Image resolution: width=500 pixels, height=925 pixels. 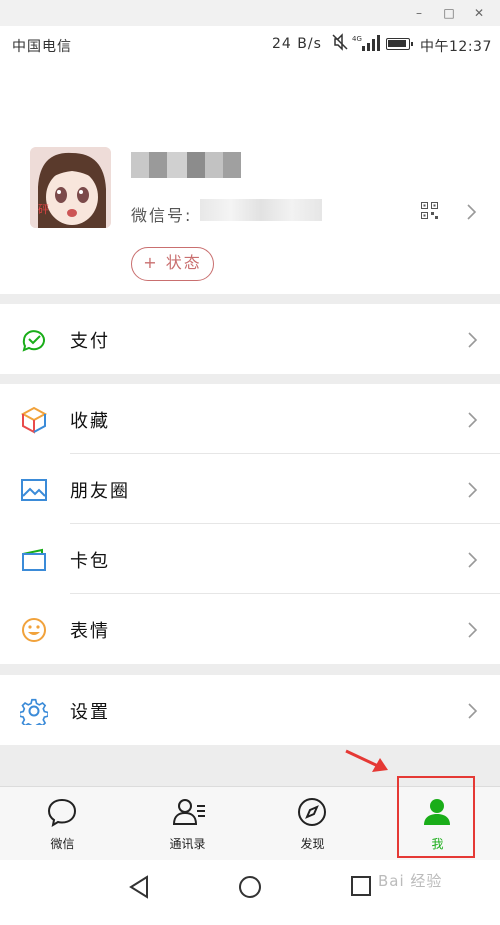 What do you see at coordinates (250, 489) in the screenshot?
I see `menu-item-moments: 朋友圈` at bounding box center [250, 489].